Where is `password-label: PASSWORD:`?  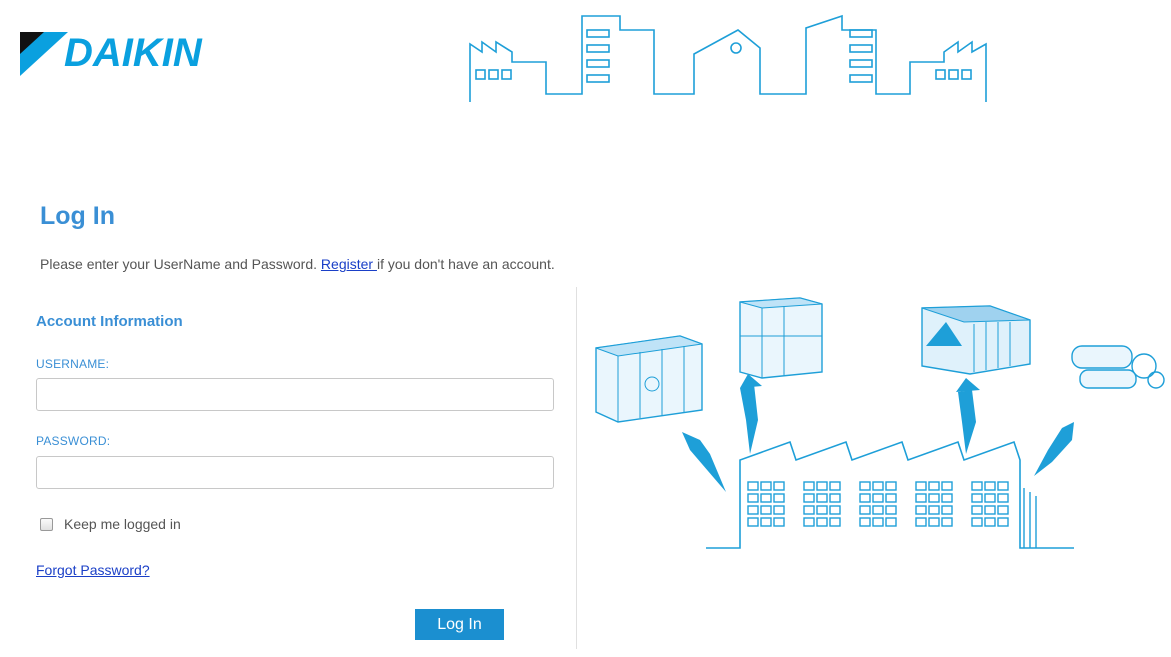 password-label: PASSWORD: is located at coordinates (73, 441).